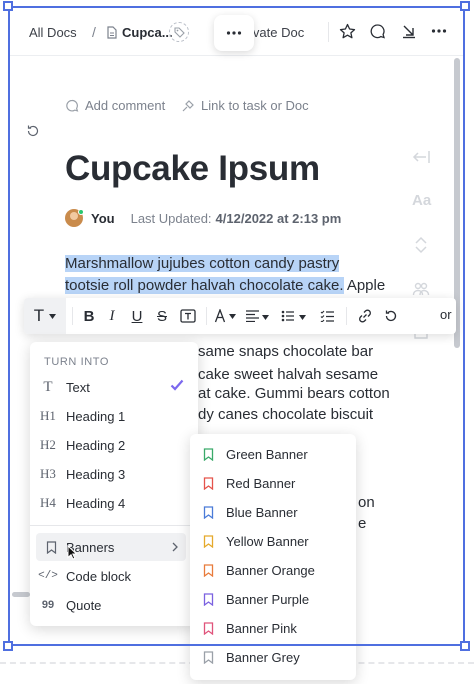 The width and height of the screenshot is (474, 684). What do you see at coordinates (114, 525) in the screenshot?
I see `menu-divider` at bounding box center [114, 525].